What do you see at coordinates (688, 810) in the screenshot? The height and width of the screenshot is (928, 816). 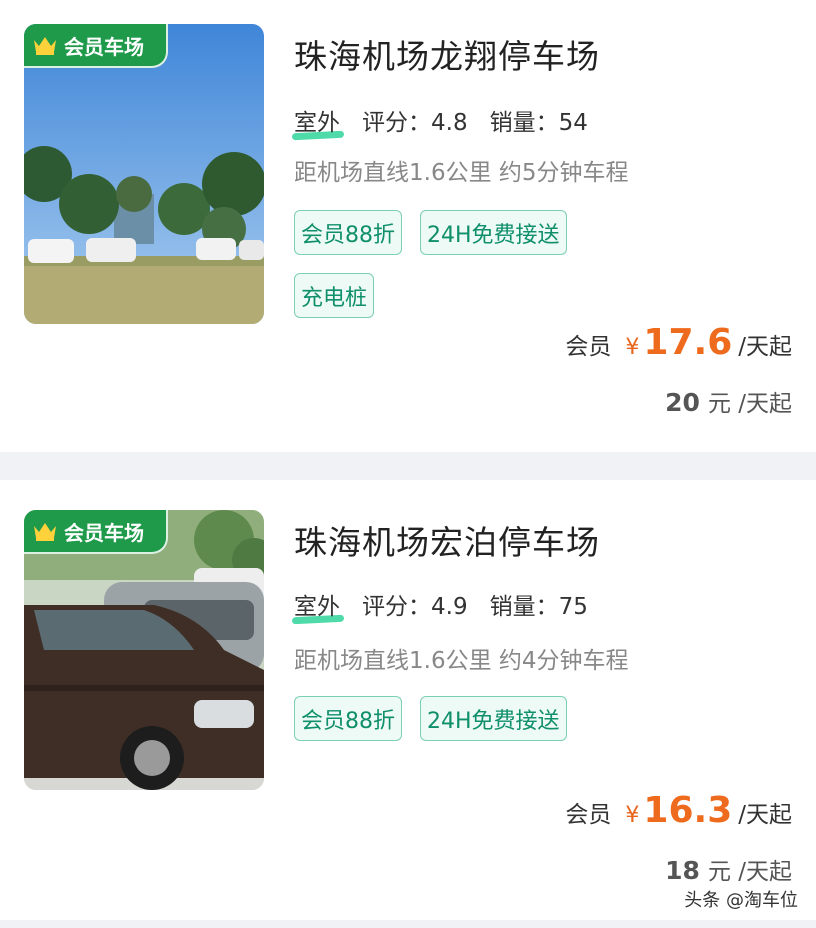 I see `member-price-value: 16.3` at bounding box center [688, 810].